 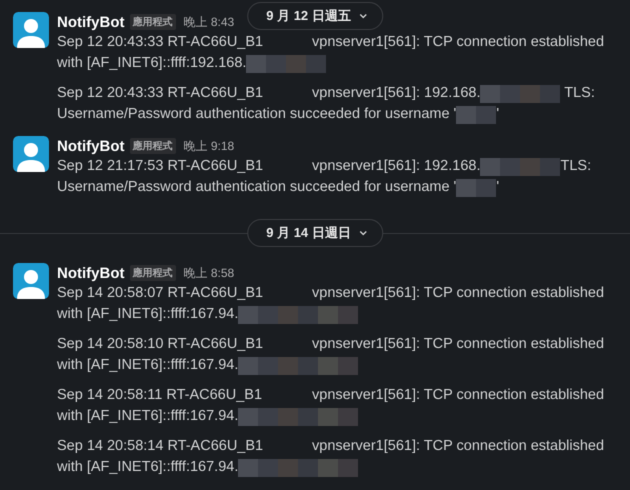 What do you see at coordinates (315, 16) in the screenshot?
I see `date-pill: 9 月 12 日週五` at bounding box center [315, 16].